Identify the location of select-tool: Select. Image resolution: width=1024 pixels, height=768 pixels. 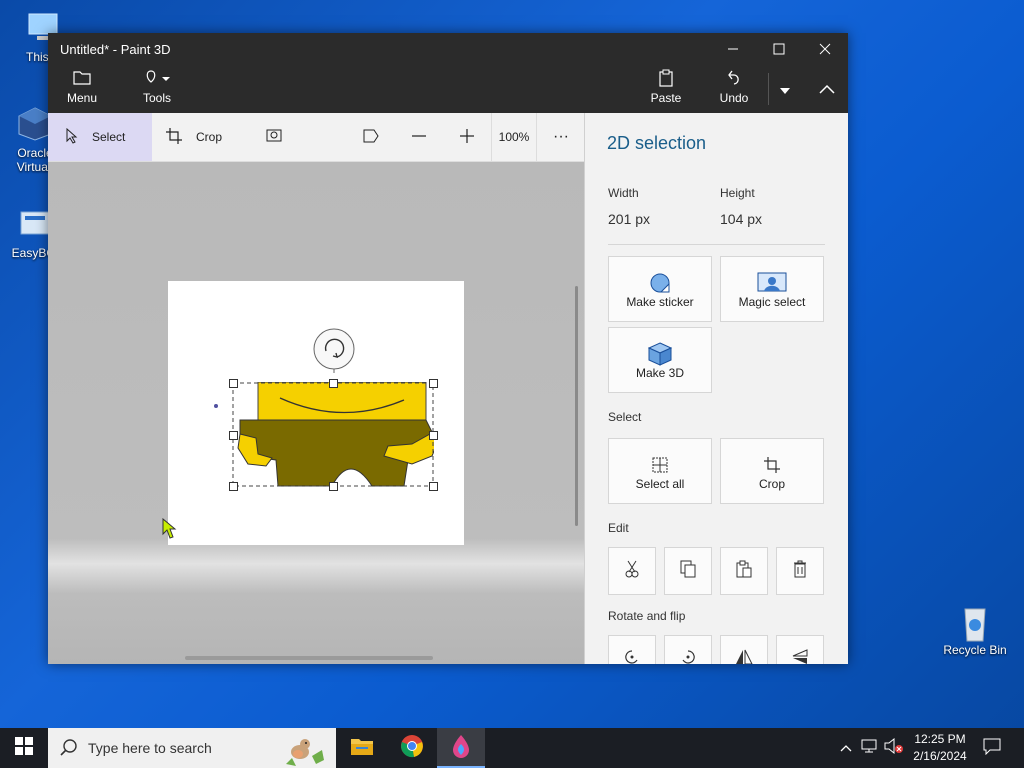
(100, 137).